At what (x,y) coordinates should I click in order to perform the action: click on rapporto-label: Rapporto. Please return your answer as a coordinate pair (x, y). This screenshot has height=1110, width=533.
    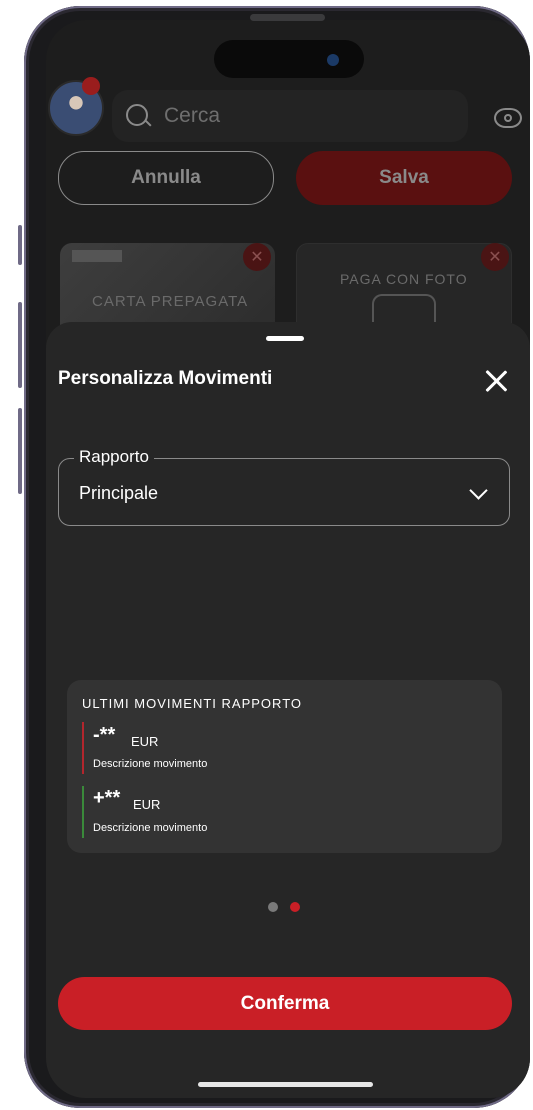
    Looking at the image, I should click on (114, 457).